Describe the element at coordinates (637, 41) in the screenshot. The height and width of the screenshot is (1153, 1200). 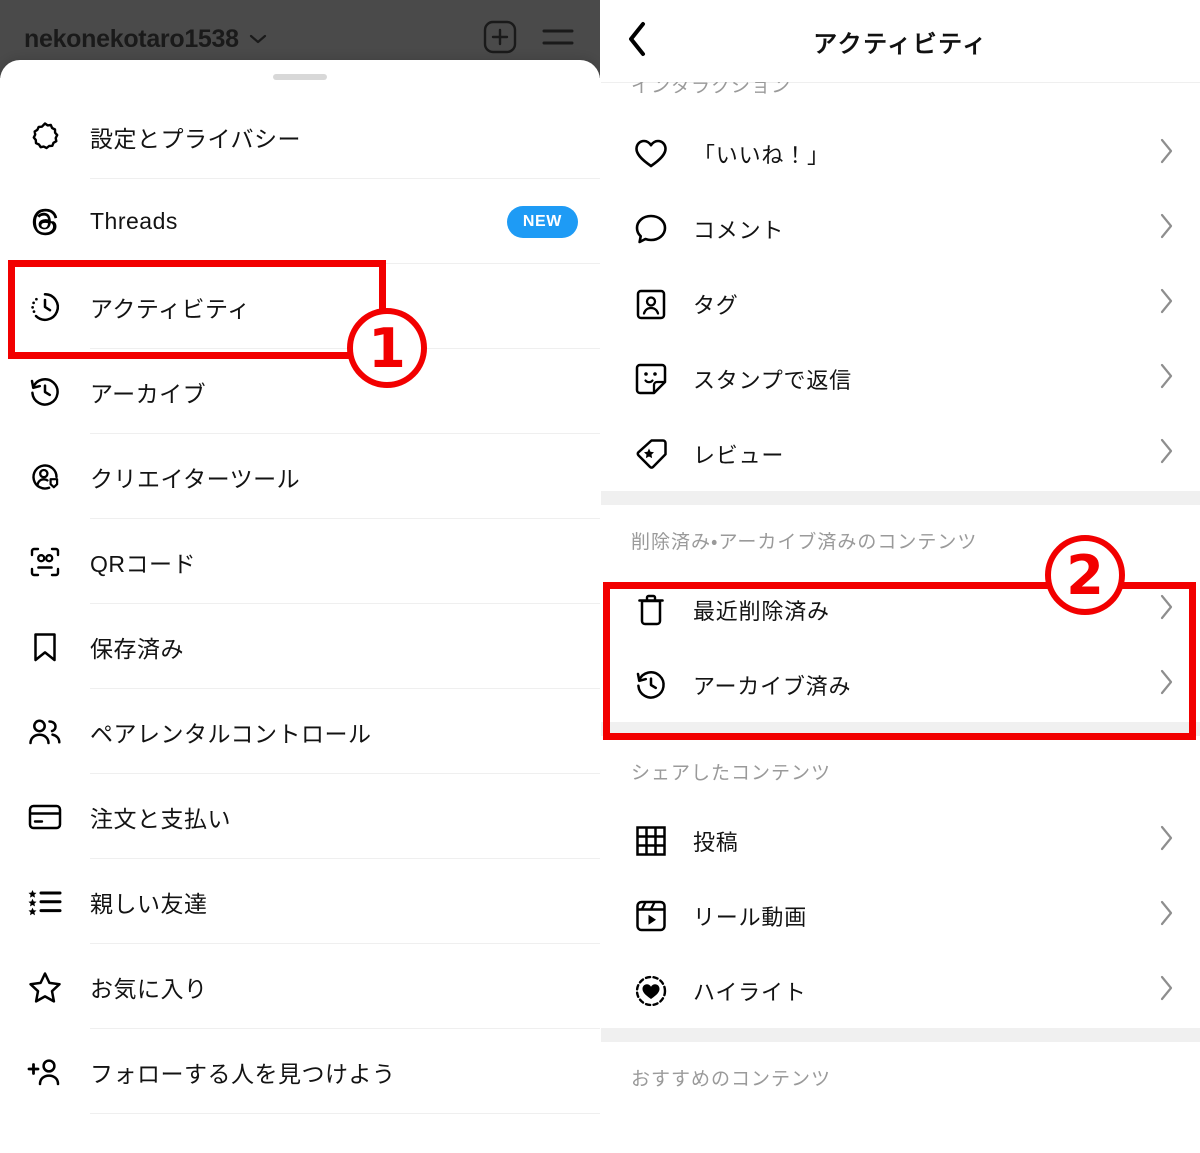
I see `chevron-left-icon` at that location.